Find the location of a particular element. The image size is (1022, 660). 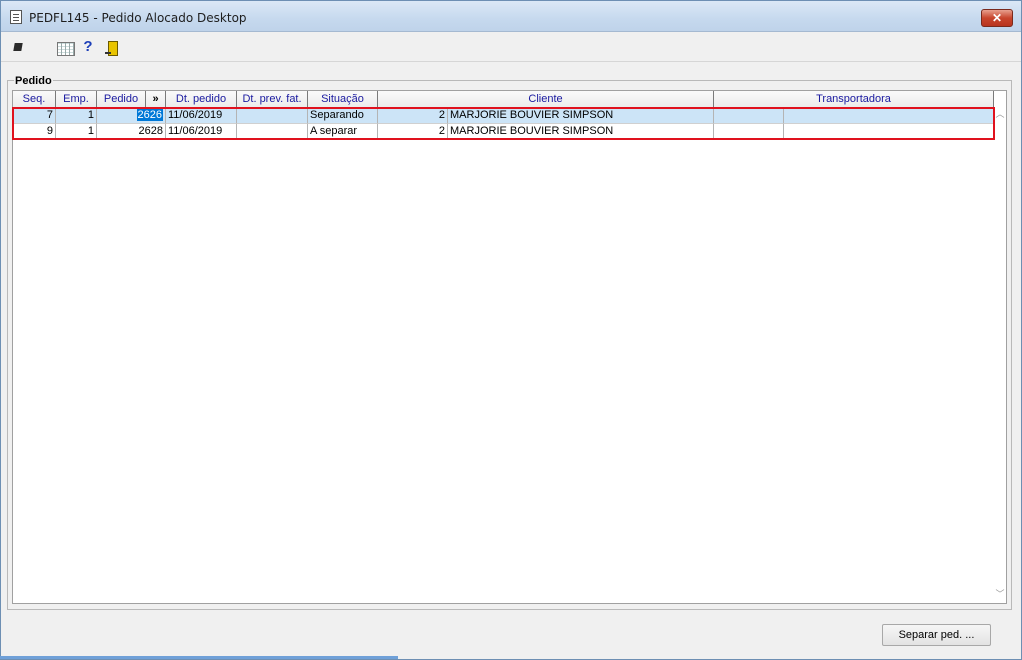

col-dt-pedido: Dt. pedido is located at coordinates (201, 99).